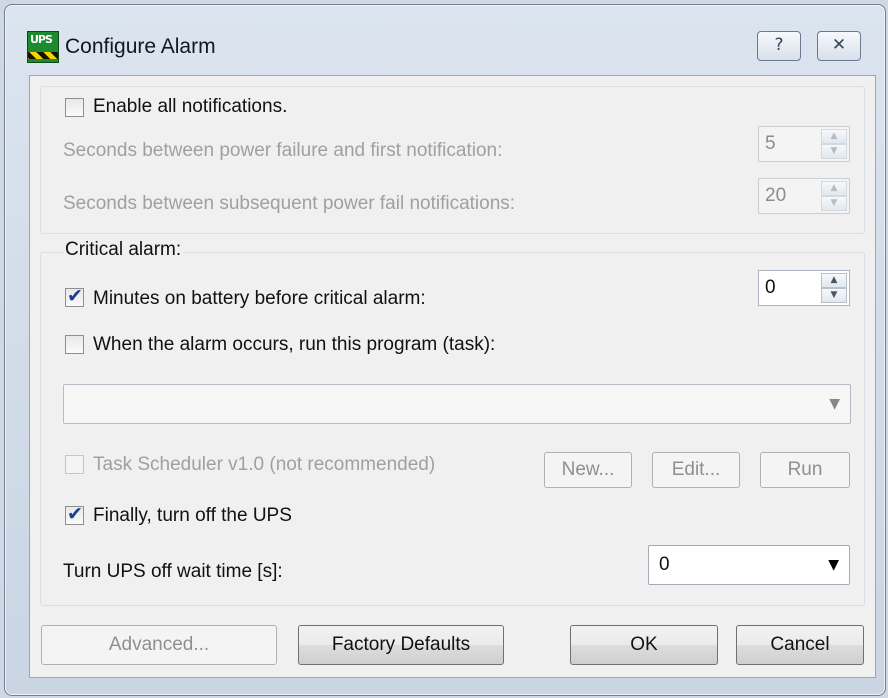 The height and width of the screenshot is (698, 888). I want to click on title-bar: UPS Configure Alarm ? ✕, so click(445, 41).